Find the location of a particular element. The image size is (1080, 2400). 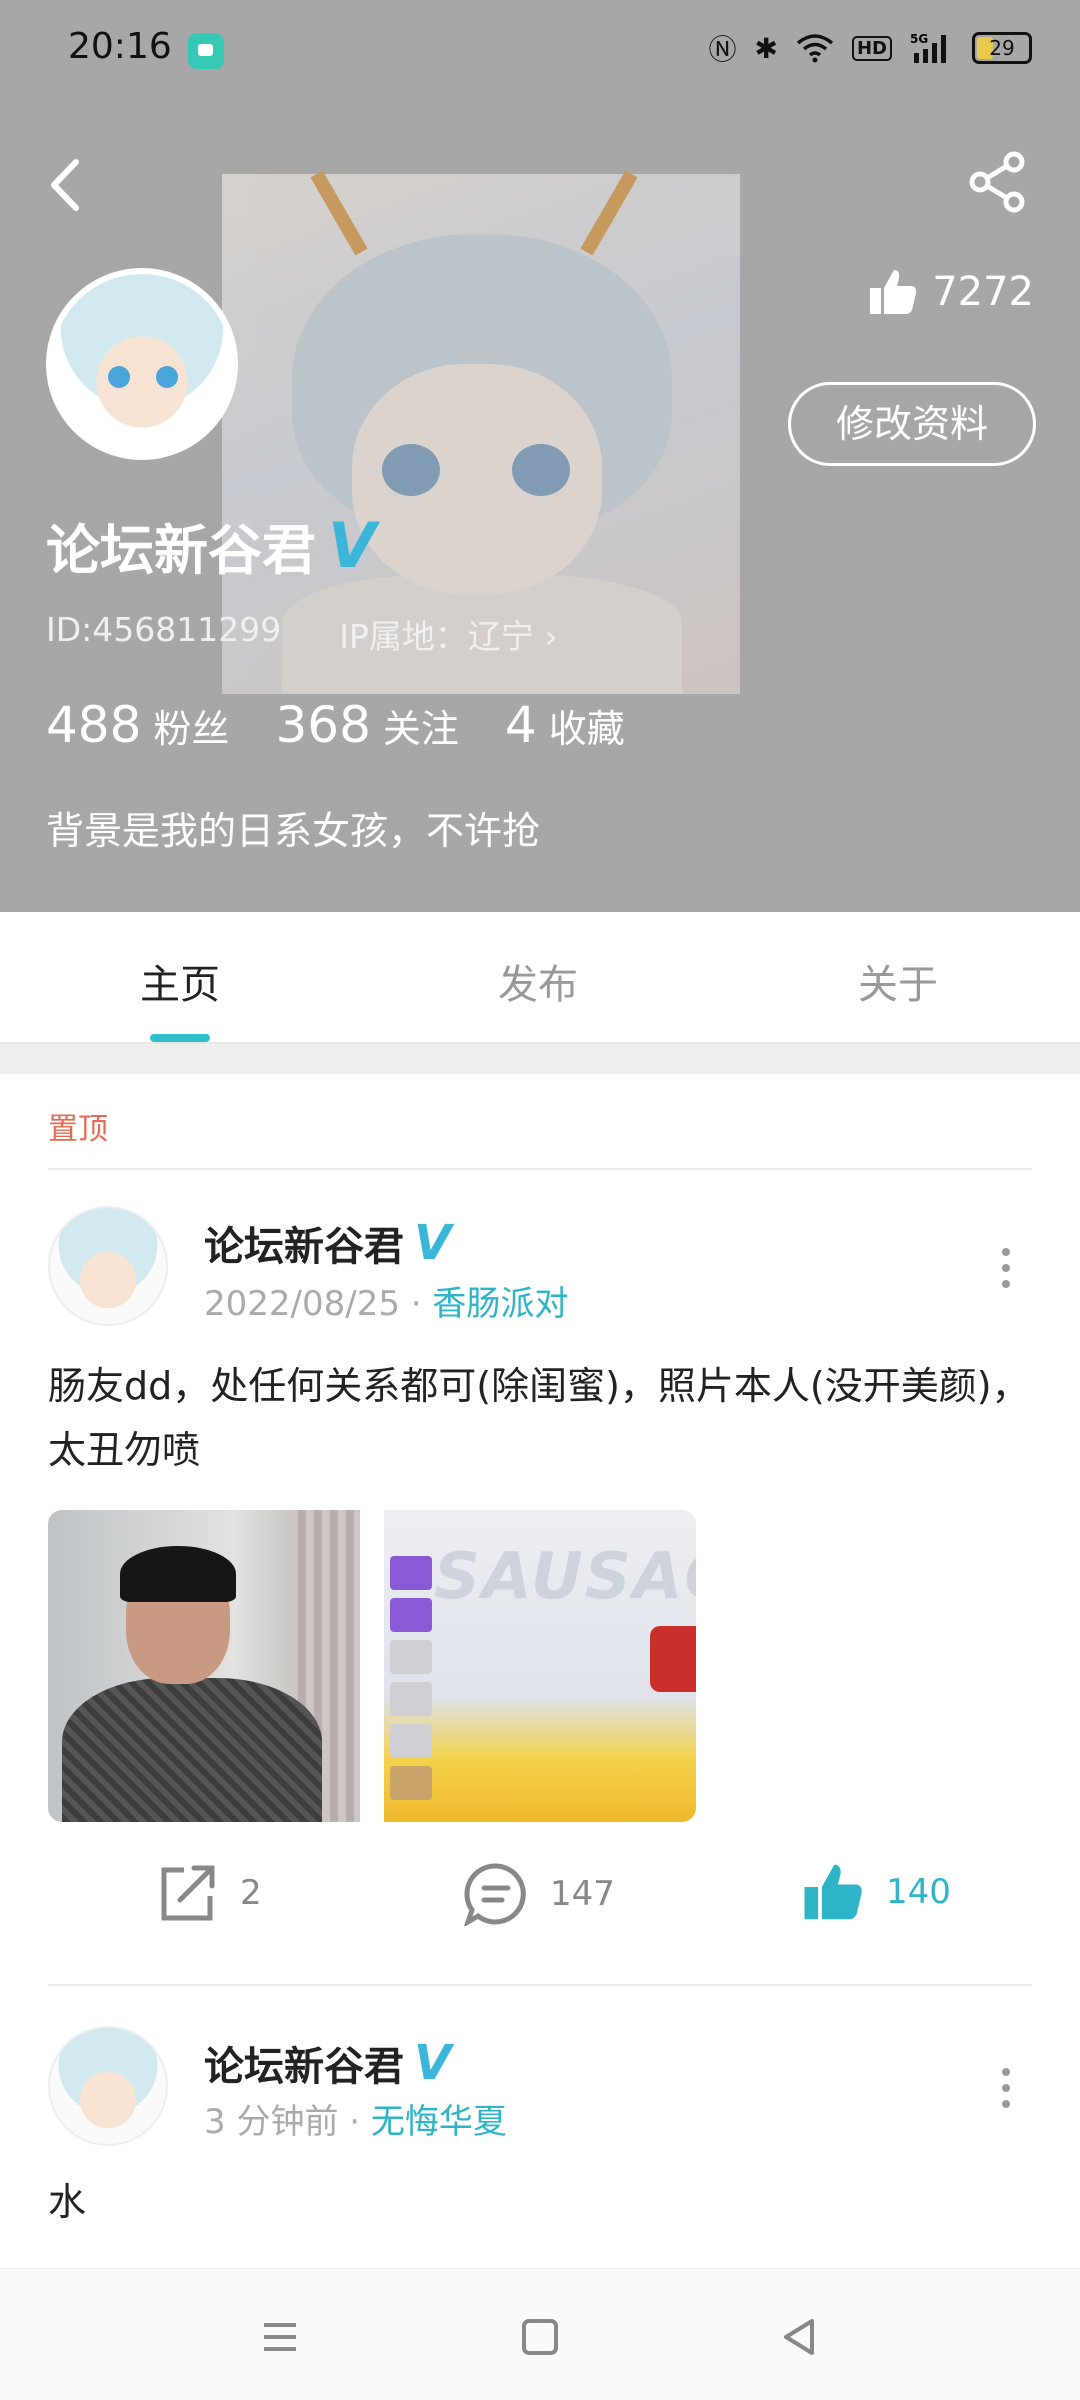

tab-home: 主页 is located at coordinates (180, 981).